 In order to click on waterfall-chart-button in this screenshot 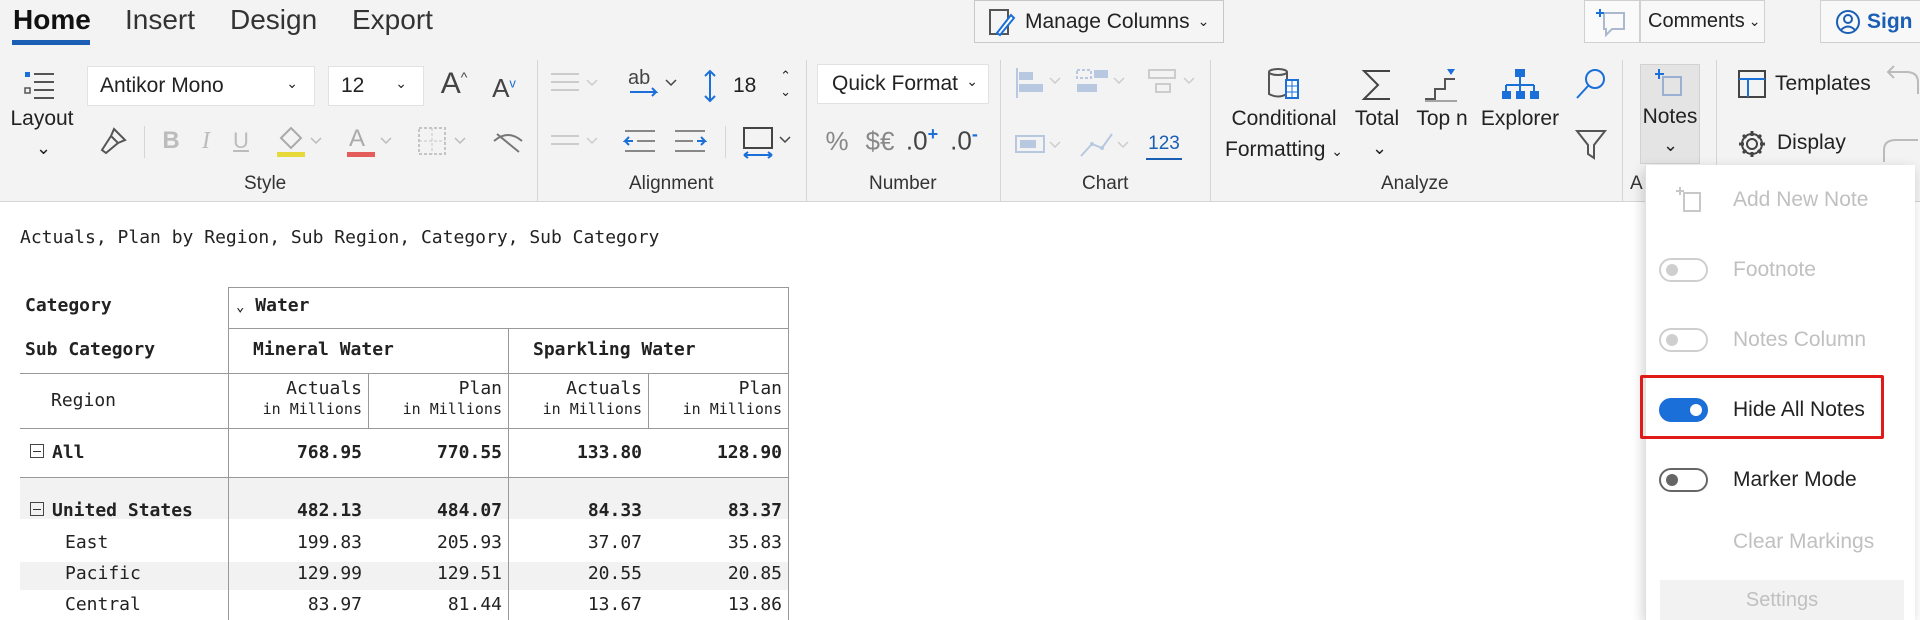, I will do `click(1173, 83)`.